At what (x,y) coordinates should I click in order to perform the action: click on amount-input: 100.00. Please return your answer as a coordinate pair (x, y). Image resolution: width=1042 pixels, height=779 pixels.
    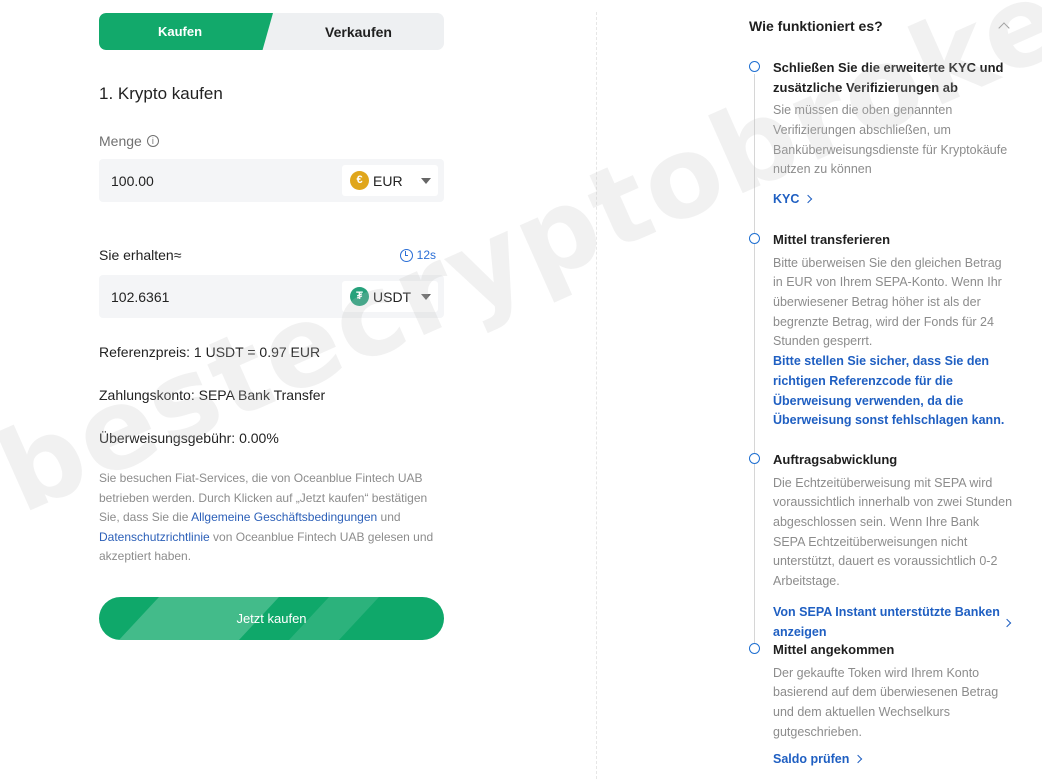
    Looking at the image, I should click on (132, 181).